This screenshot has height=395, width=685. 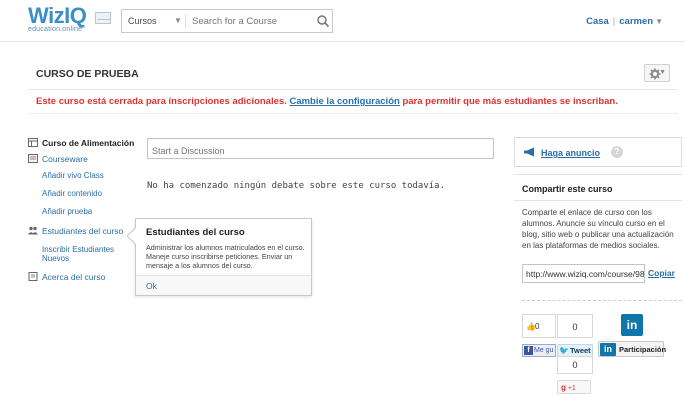 What do you see at coordinates (580, 350) in the screenshot?
I see `tweet-label: Tweet` at bounding box center [580, 350].